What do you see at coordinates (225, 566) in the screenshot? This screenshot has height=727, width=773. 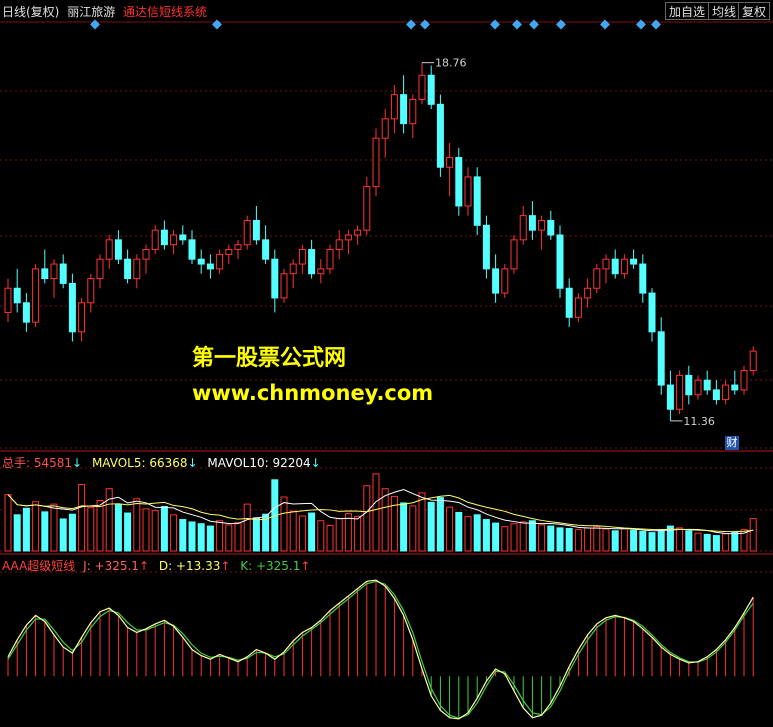 I see `up-arrow-icon: ↑` at bounding box center [225, 566].